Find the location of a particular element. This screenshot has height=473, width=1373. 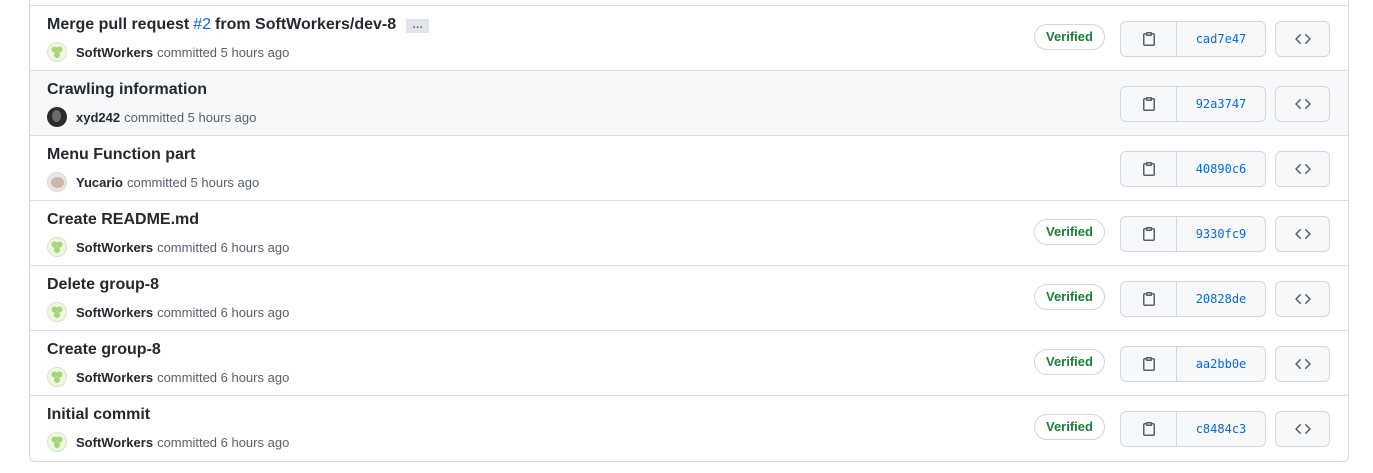

commit-message: Initial commit is located at coordinates (98, 415).